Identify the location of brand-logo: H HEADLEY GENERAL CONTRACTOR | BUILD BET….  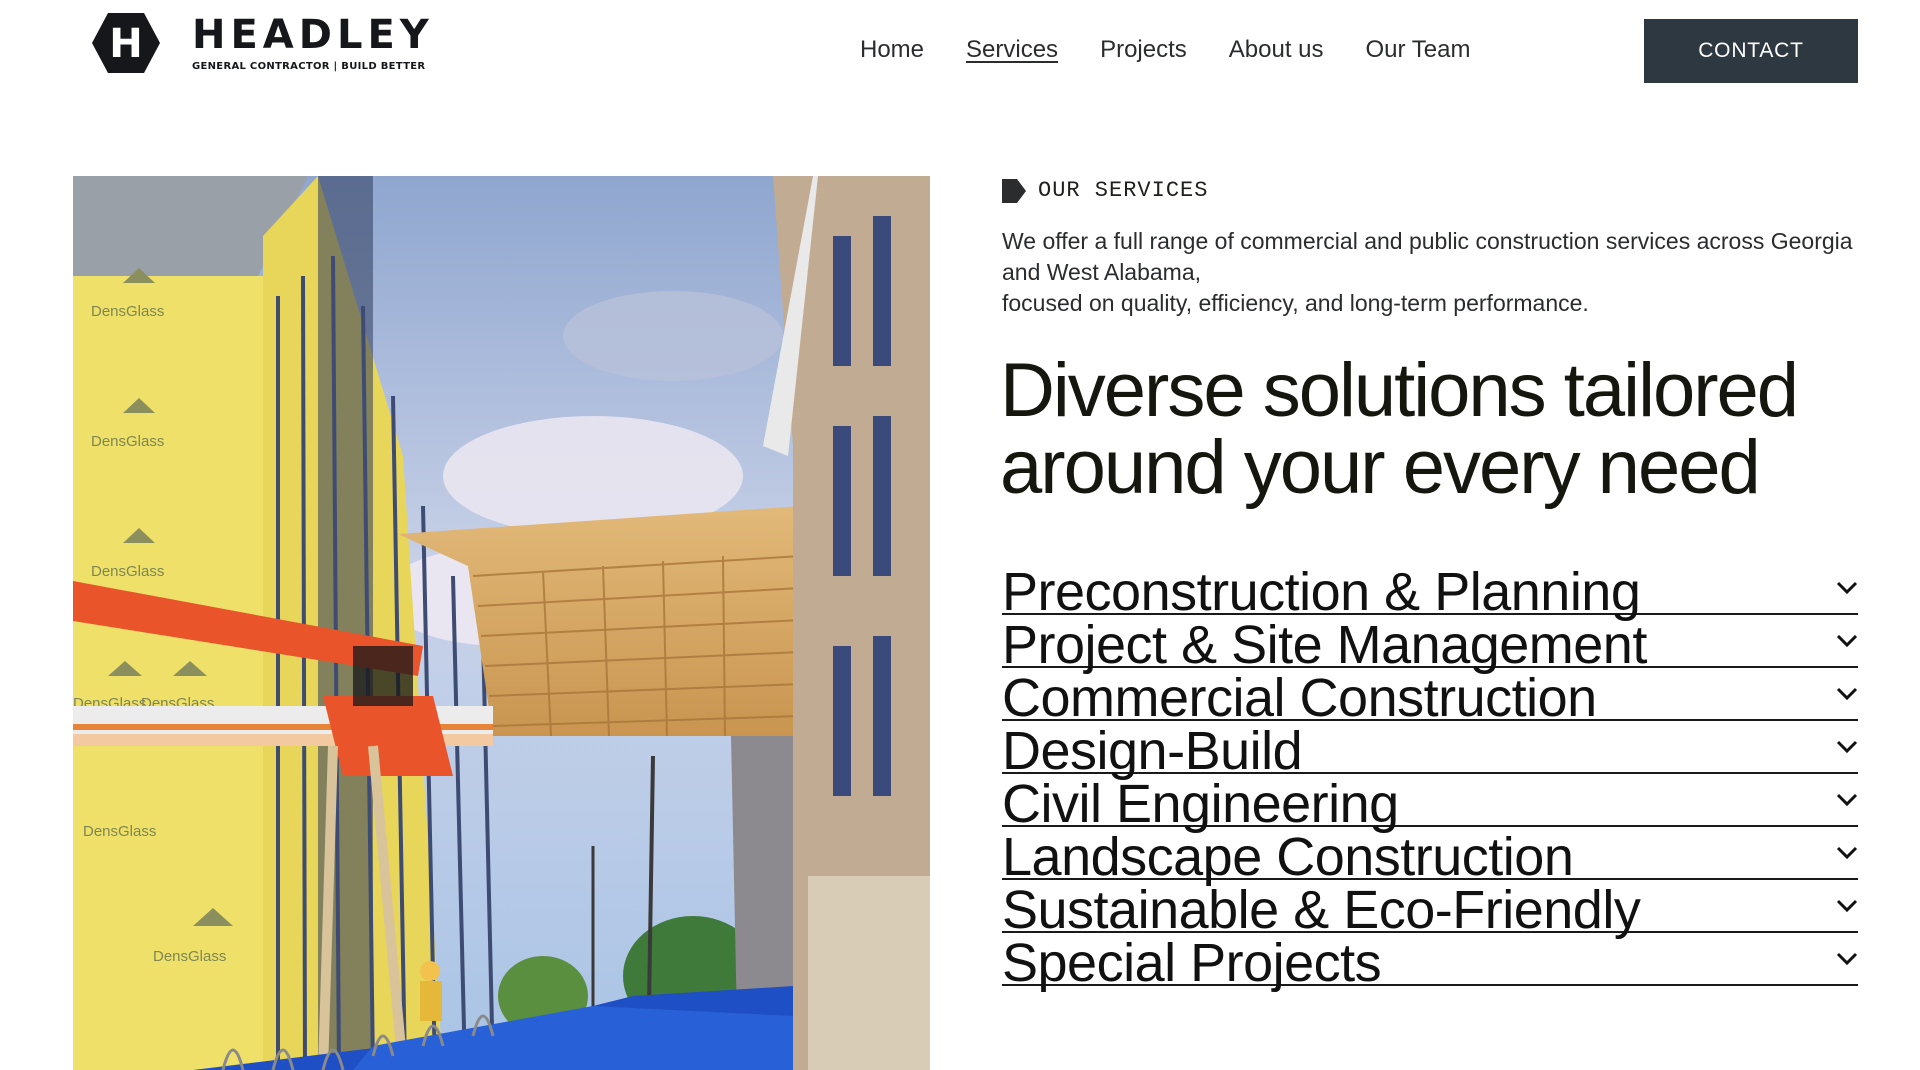
(262, 43).